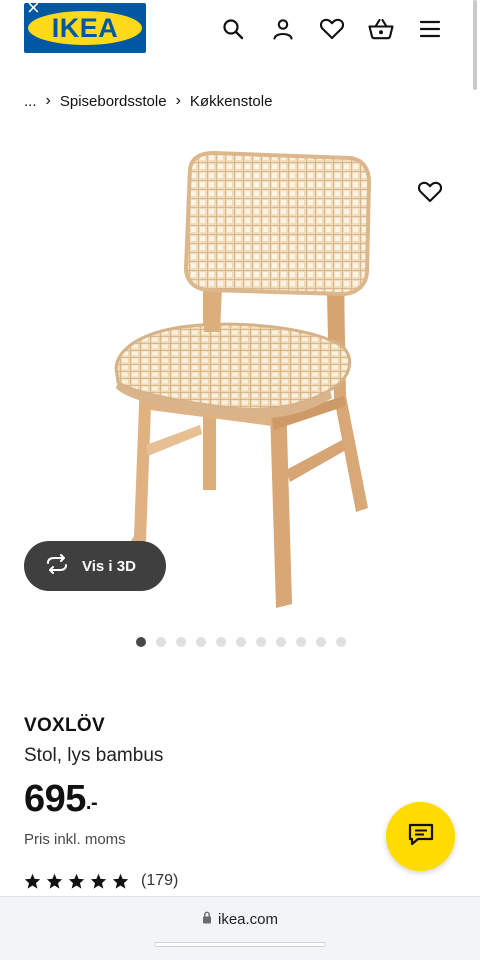  What do you see at coordinates (240, 45) in the screenshot?
I see `site-header: IKEA ×` at bounding box center [240, 45].